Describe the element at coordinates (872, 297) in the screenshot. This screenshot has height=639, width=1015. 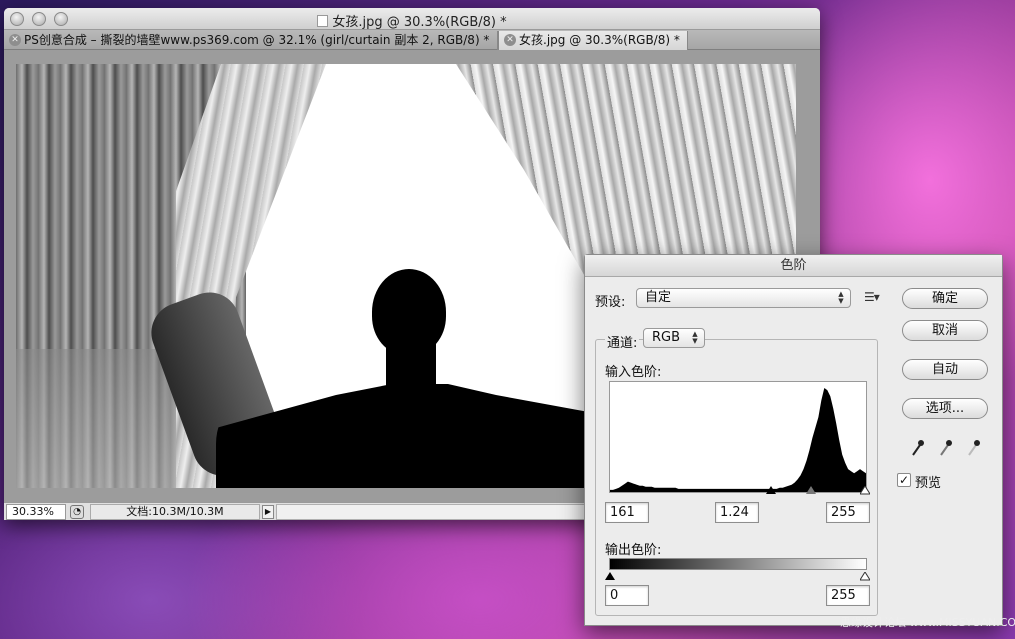
I see `preset-options-menu-icon: ☰▾` at that location.